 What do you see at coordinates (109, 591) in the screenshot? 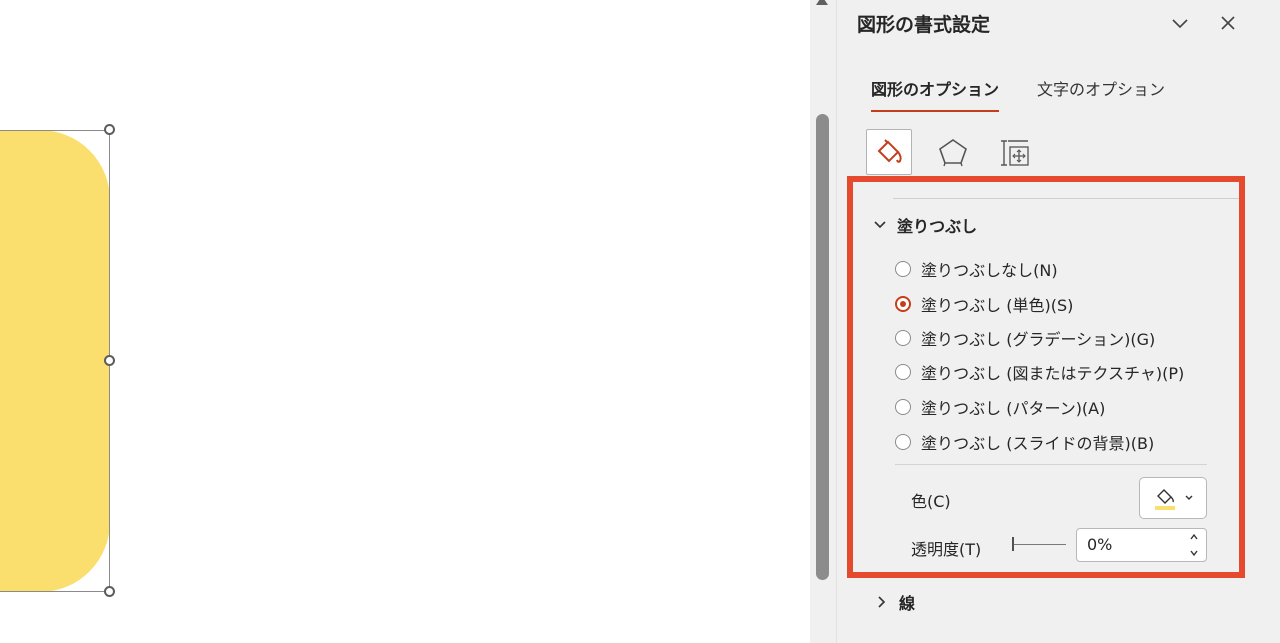
I see `resize-handle-bottom-right` at bounding box center [109, 591].